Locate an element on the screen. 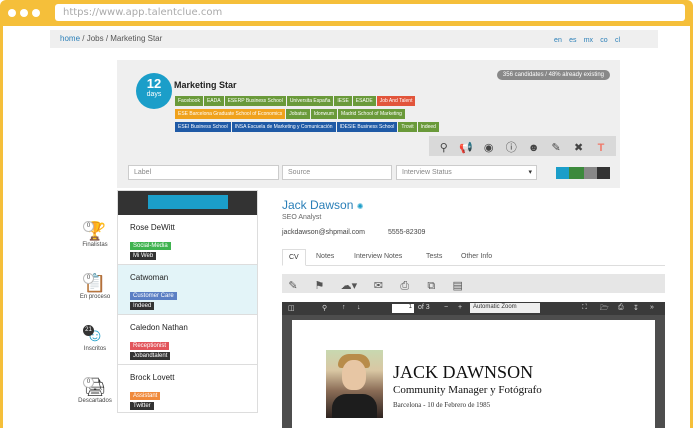 The image size is (693, 428). job-tag: Job And Talent is located at coordinates (396, 101).